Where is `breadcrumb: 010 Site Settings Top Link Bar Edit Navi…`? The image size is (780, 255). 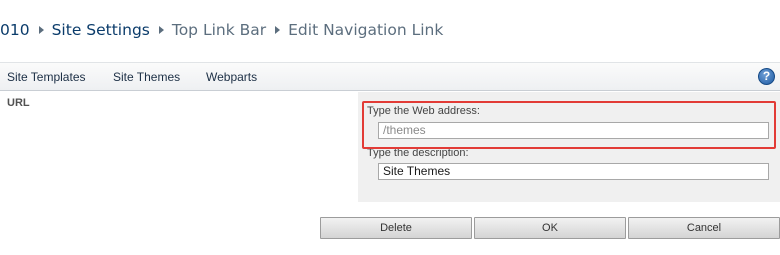 breadcrumb: 010 Site Settings Top Link Bar Edit Navi… is located at coordinates (221, 30).